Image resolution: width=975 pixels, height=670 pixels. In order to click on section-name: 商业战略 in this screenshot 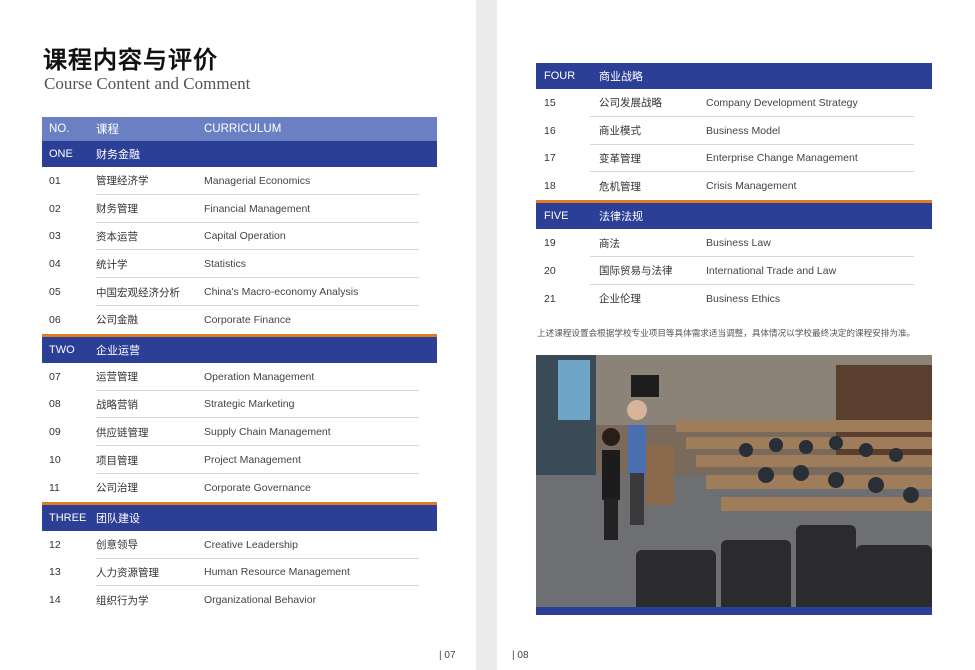, I will do `click(621, 77)`.